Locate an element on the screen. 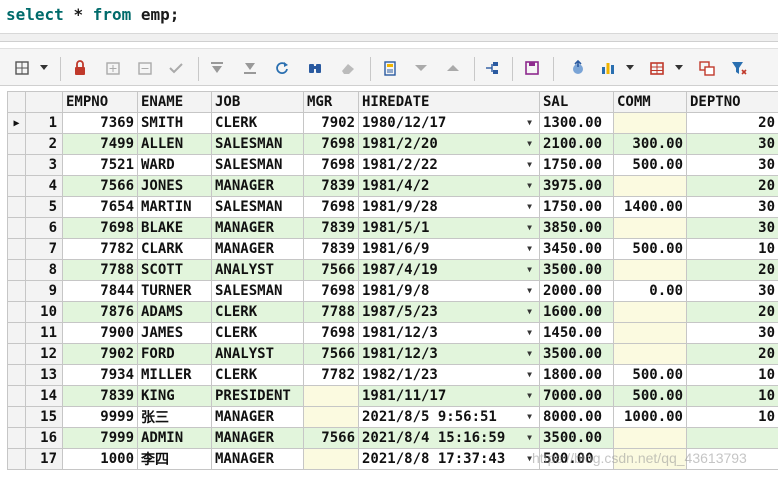 The height and width of the screenshot is (479, 778). cell-hiredate: 1987/4/19 ▼ is located at coordinates (449, 270).